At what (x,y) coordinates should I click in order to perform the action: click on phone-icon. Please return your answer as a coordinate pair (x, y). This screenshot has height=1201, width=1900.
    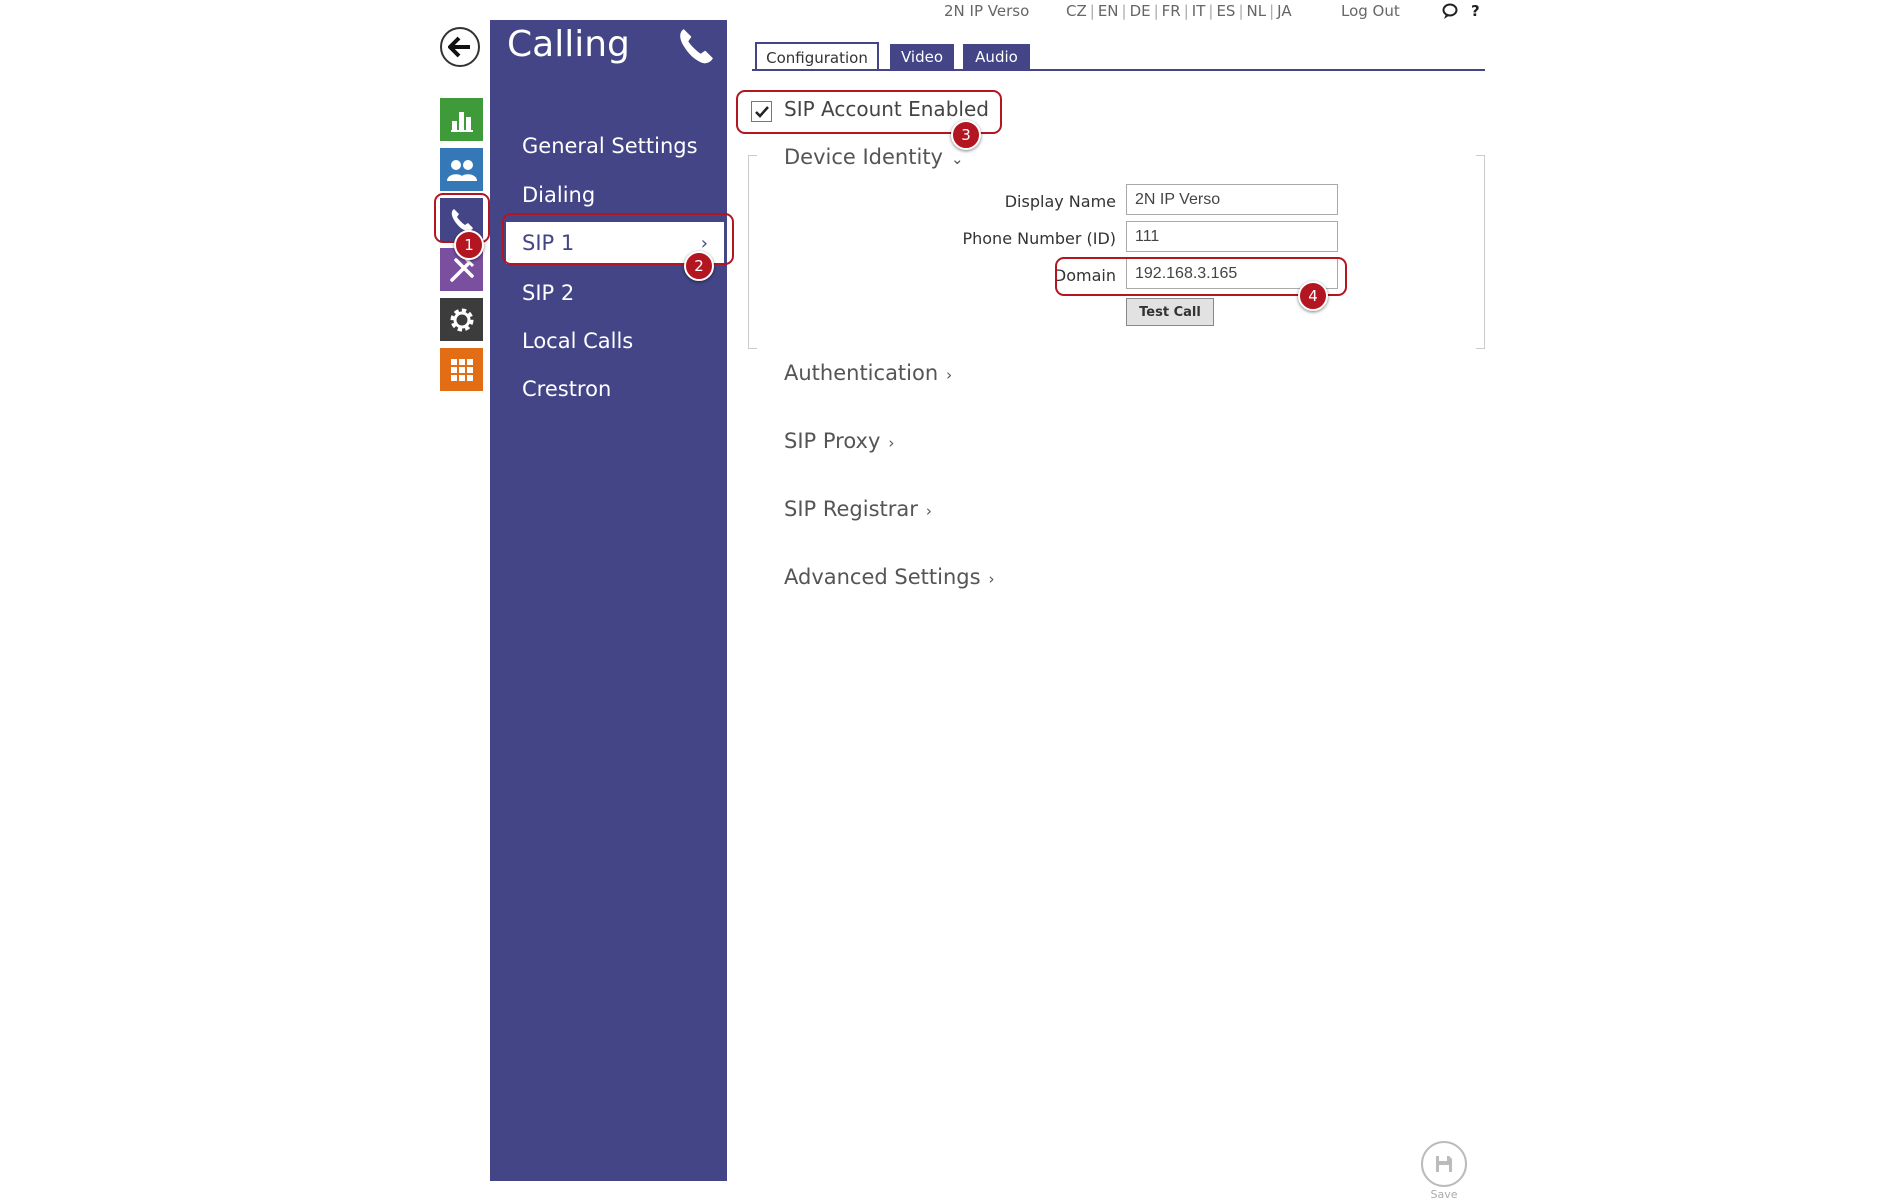
    Looking at the image, I should click on (696, 48).